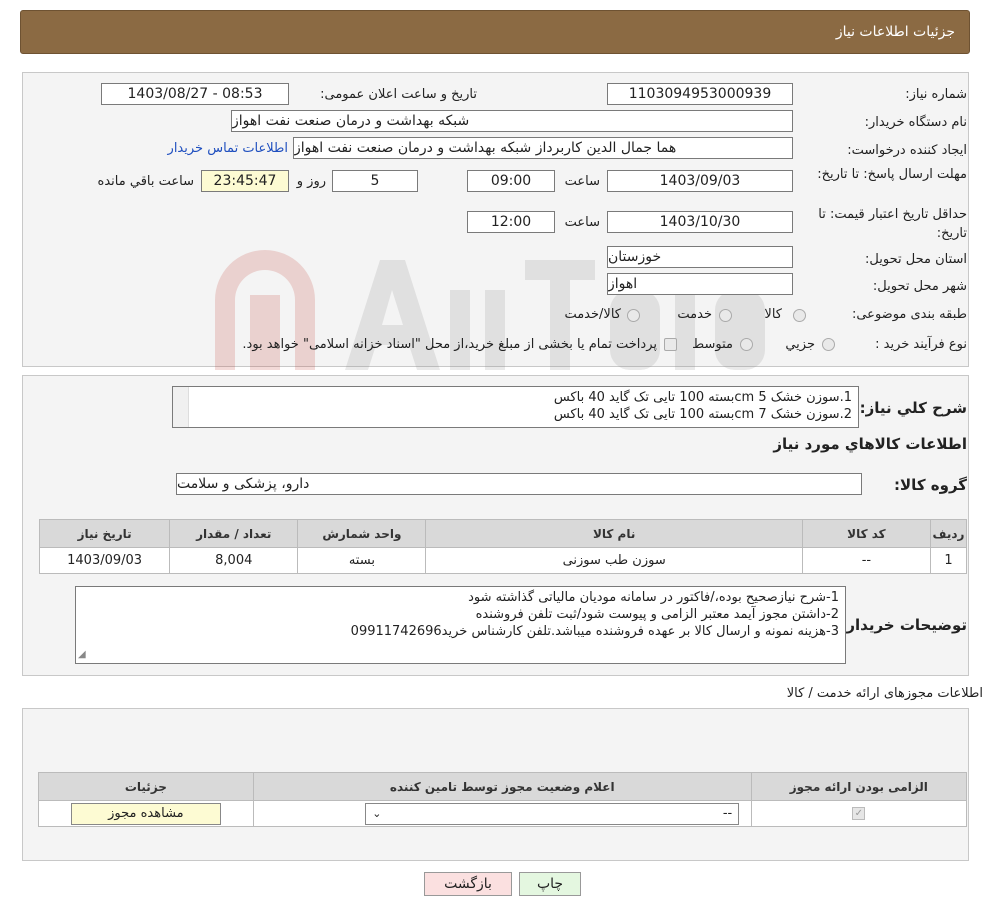 This screenshot has height=915, width=985. I want to click on cell-unit: بسته, so click(362, 560).